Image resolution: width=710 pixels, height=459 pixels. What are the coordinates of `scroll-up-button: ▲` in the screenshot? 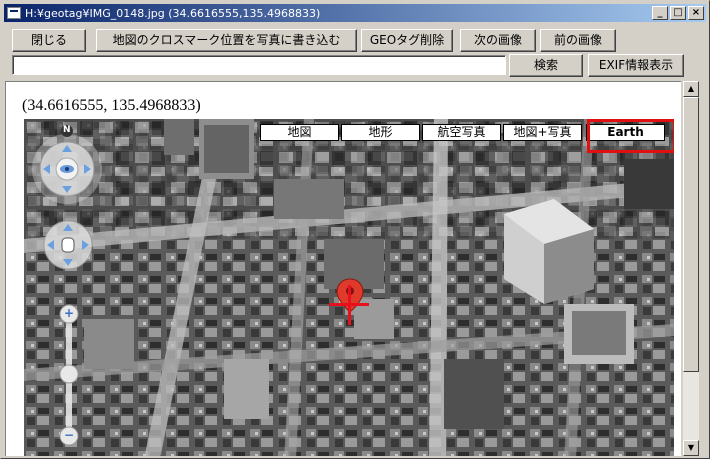 It's located at (691, 89).